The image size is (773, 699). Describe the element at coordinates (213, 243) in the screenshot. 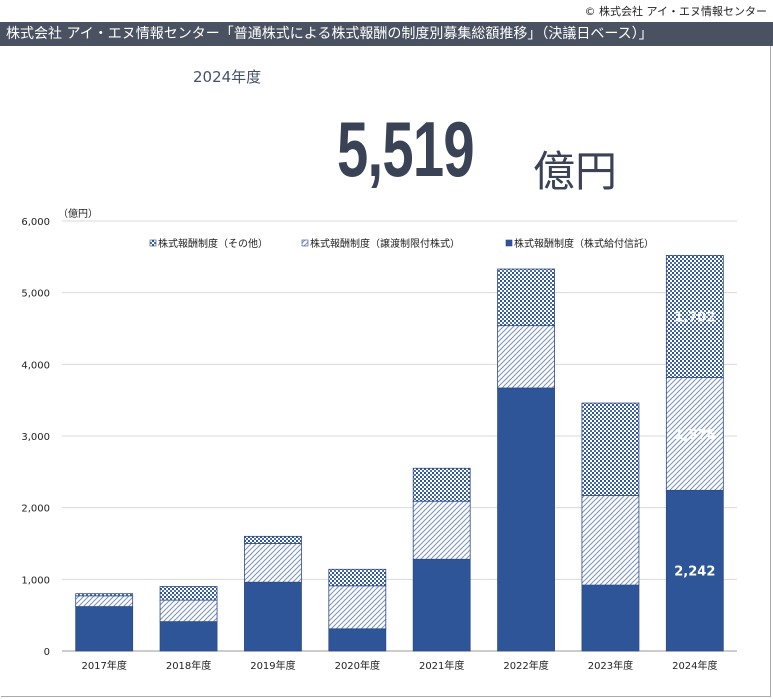

I see `legend-label: 株式報酬制度（その他）` at that location.